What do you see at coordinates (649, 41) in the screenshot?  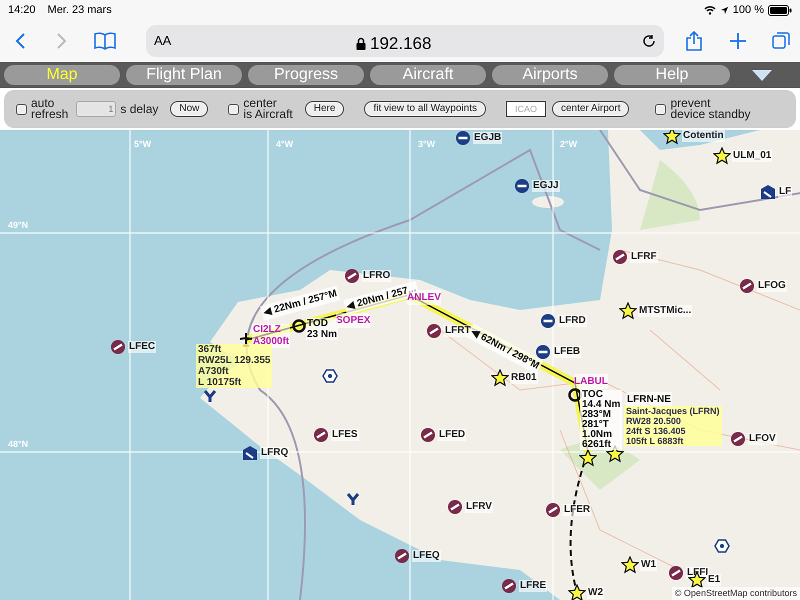 I see `reload-icon` at bounding box center [649, 41].